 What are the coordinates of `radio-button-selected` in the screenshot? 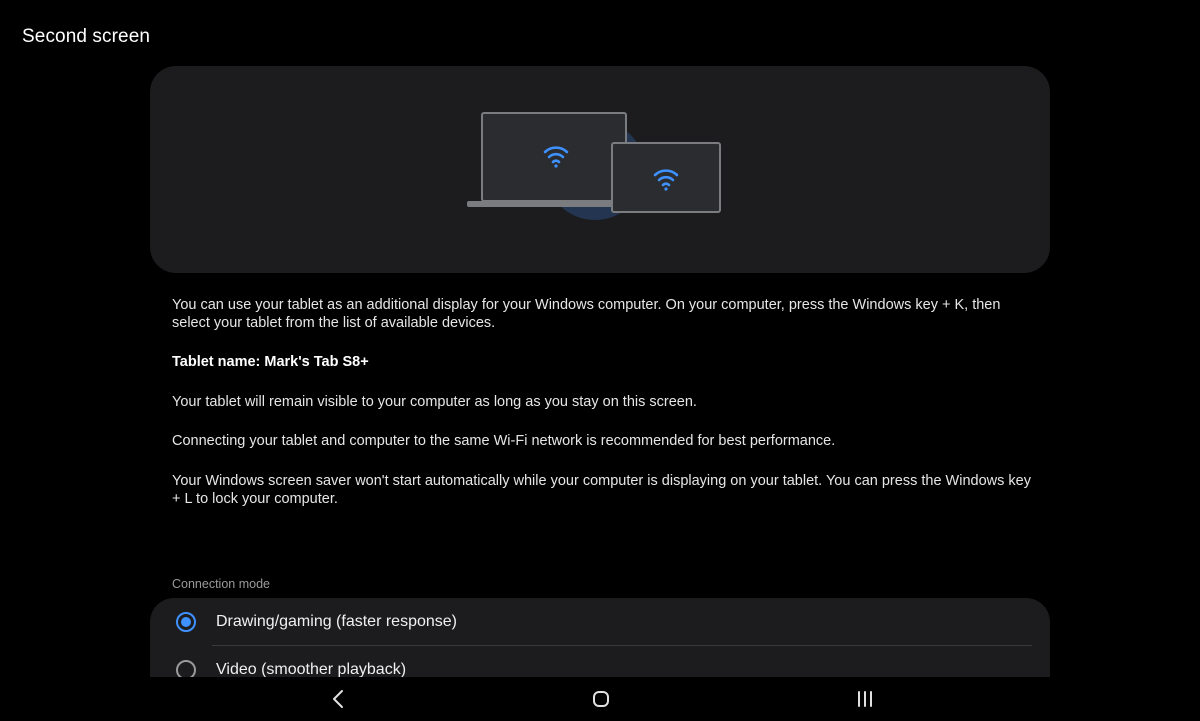 It's located at (186, 622).